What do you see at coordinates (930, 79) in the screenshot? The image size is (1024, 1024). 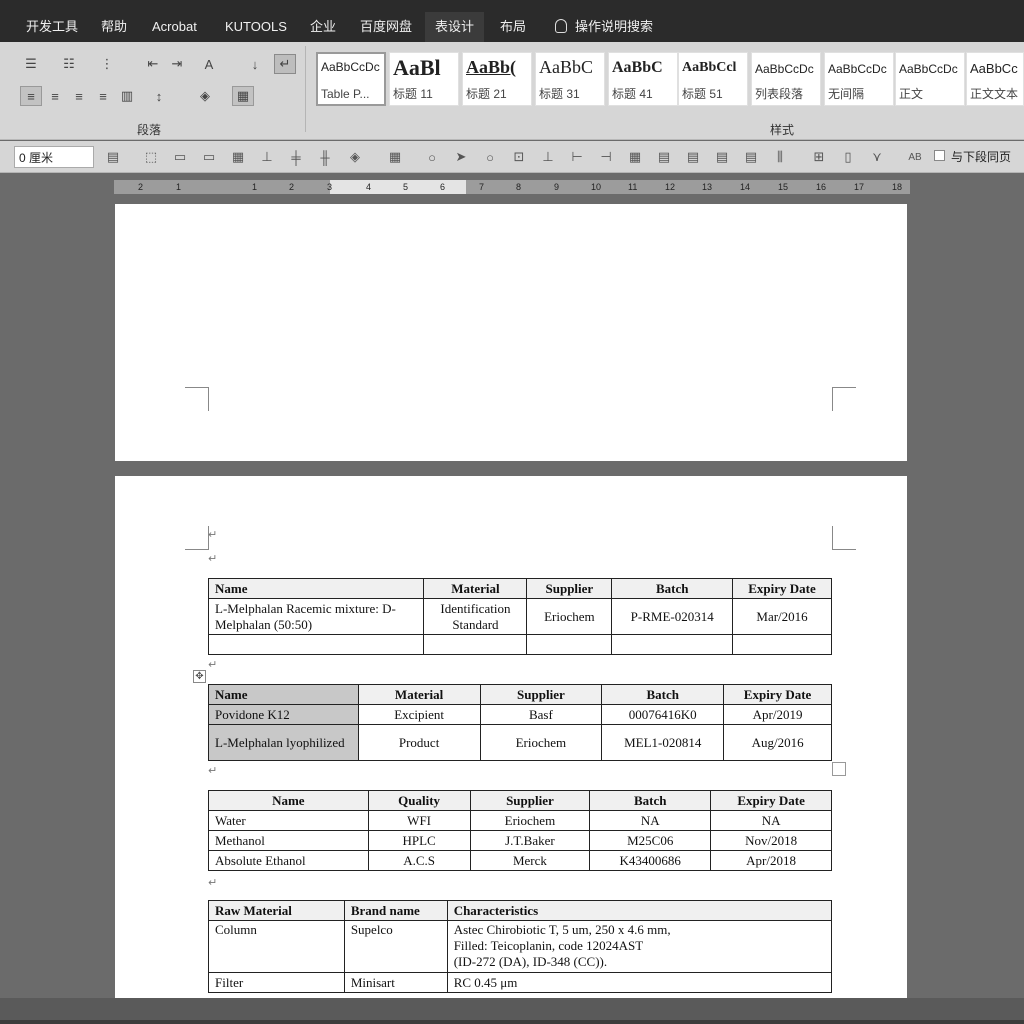 I see `style-normal: AaBbCcDc 正文` at bounding box center [930, 79].